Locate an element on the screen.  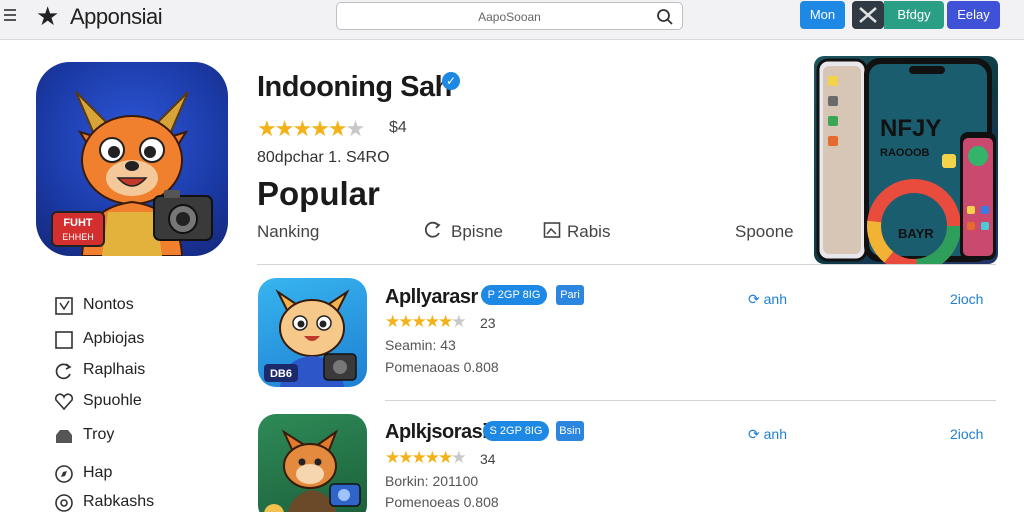
badge-text-1: FUHT is located at coordinates (78, 223).